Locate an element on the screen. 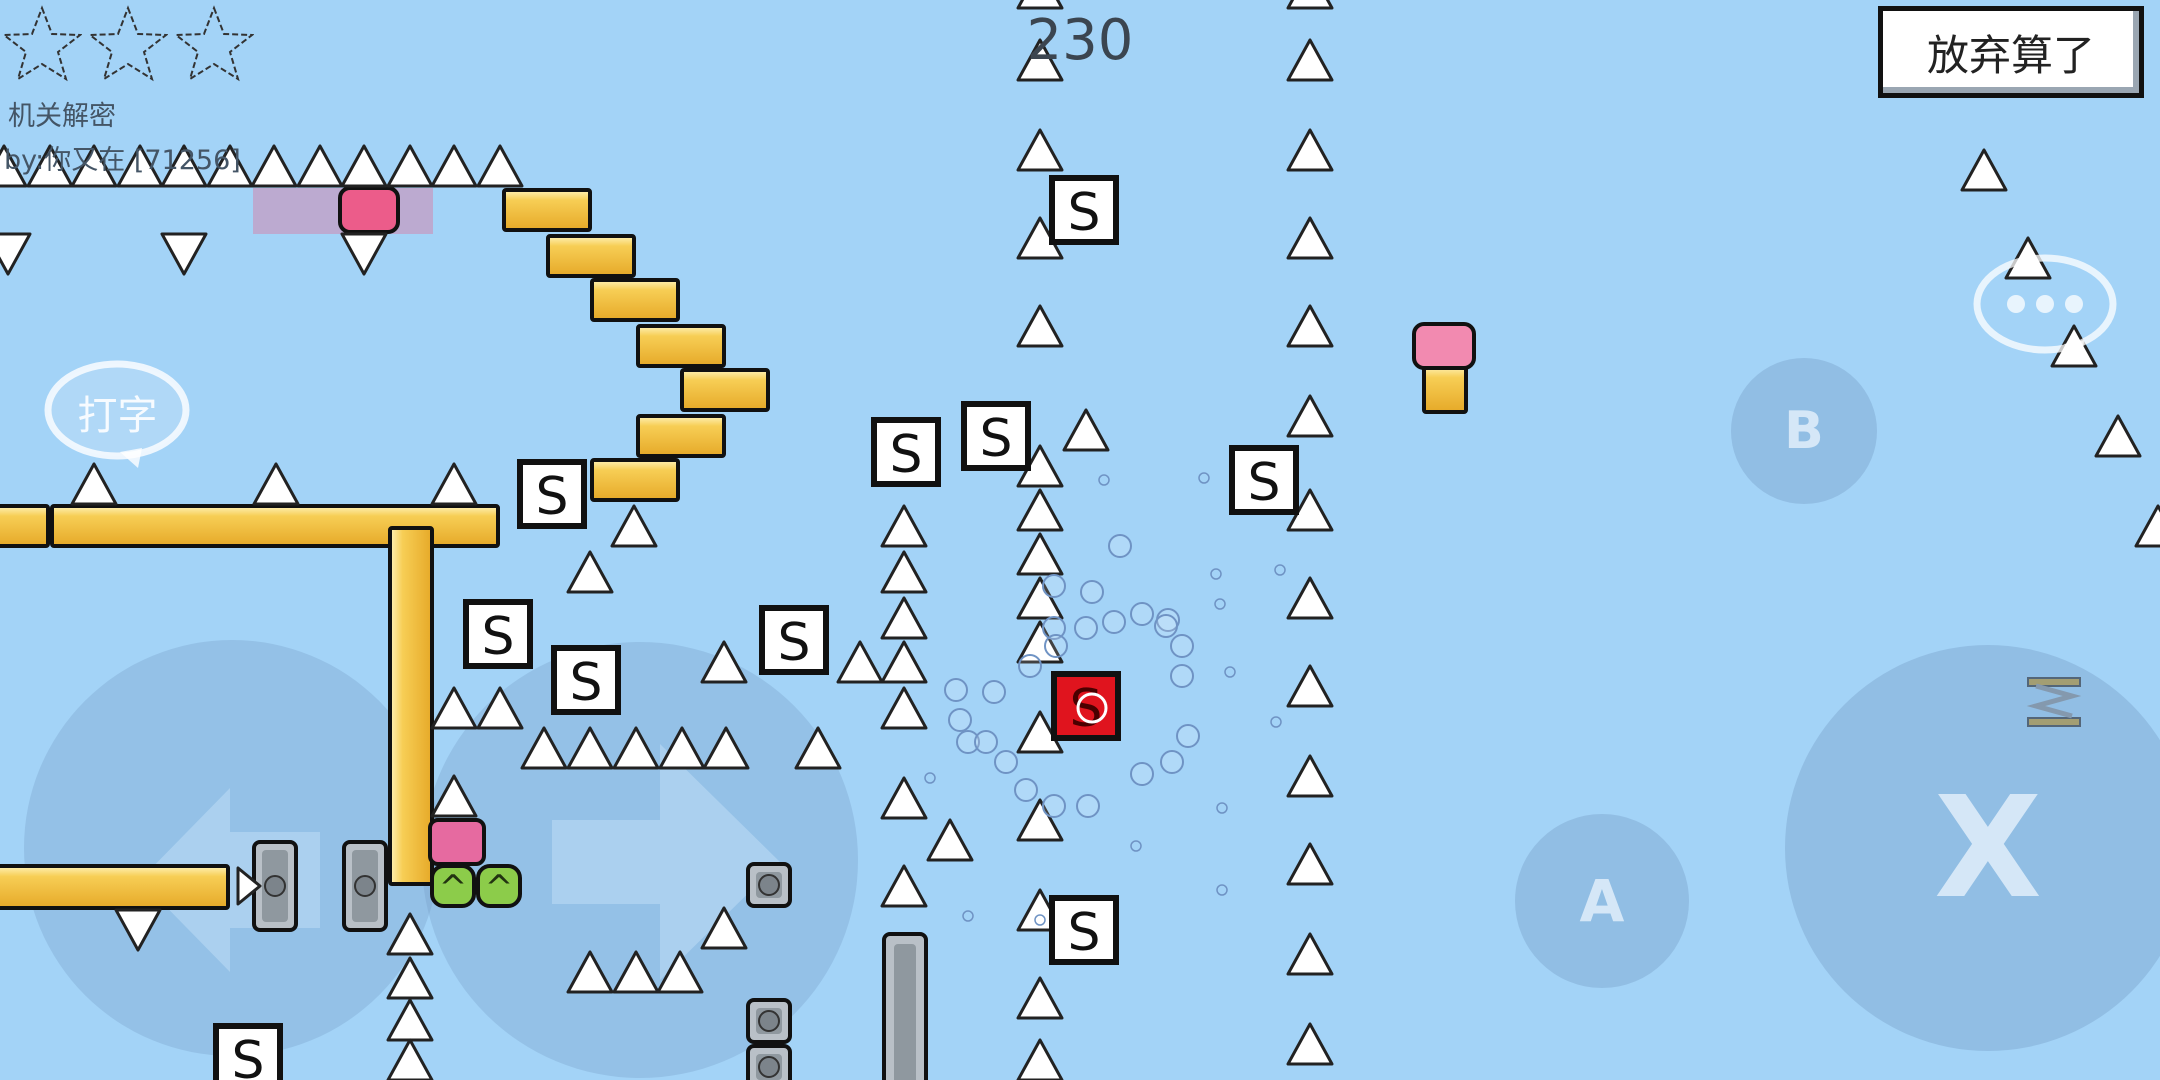 This screenshot has height=1080, width=2160. b-label: B is located at coordinates (1804, 431).